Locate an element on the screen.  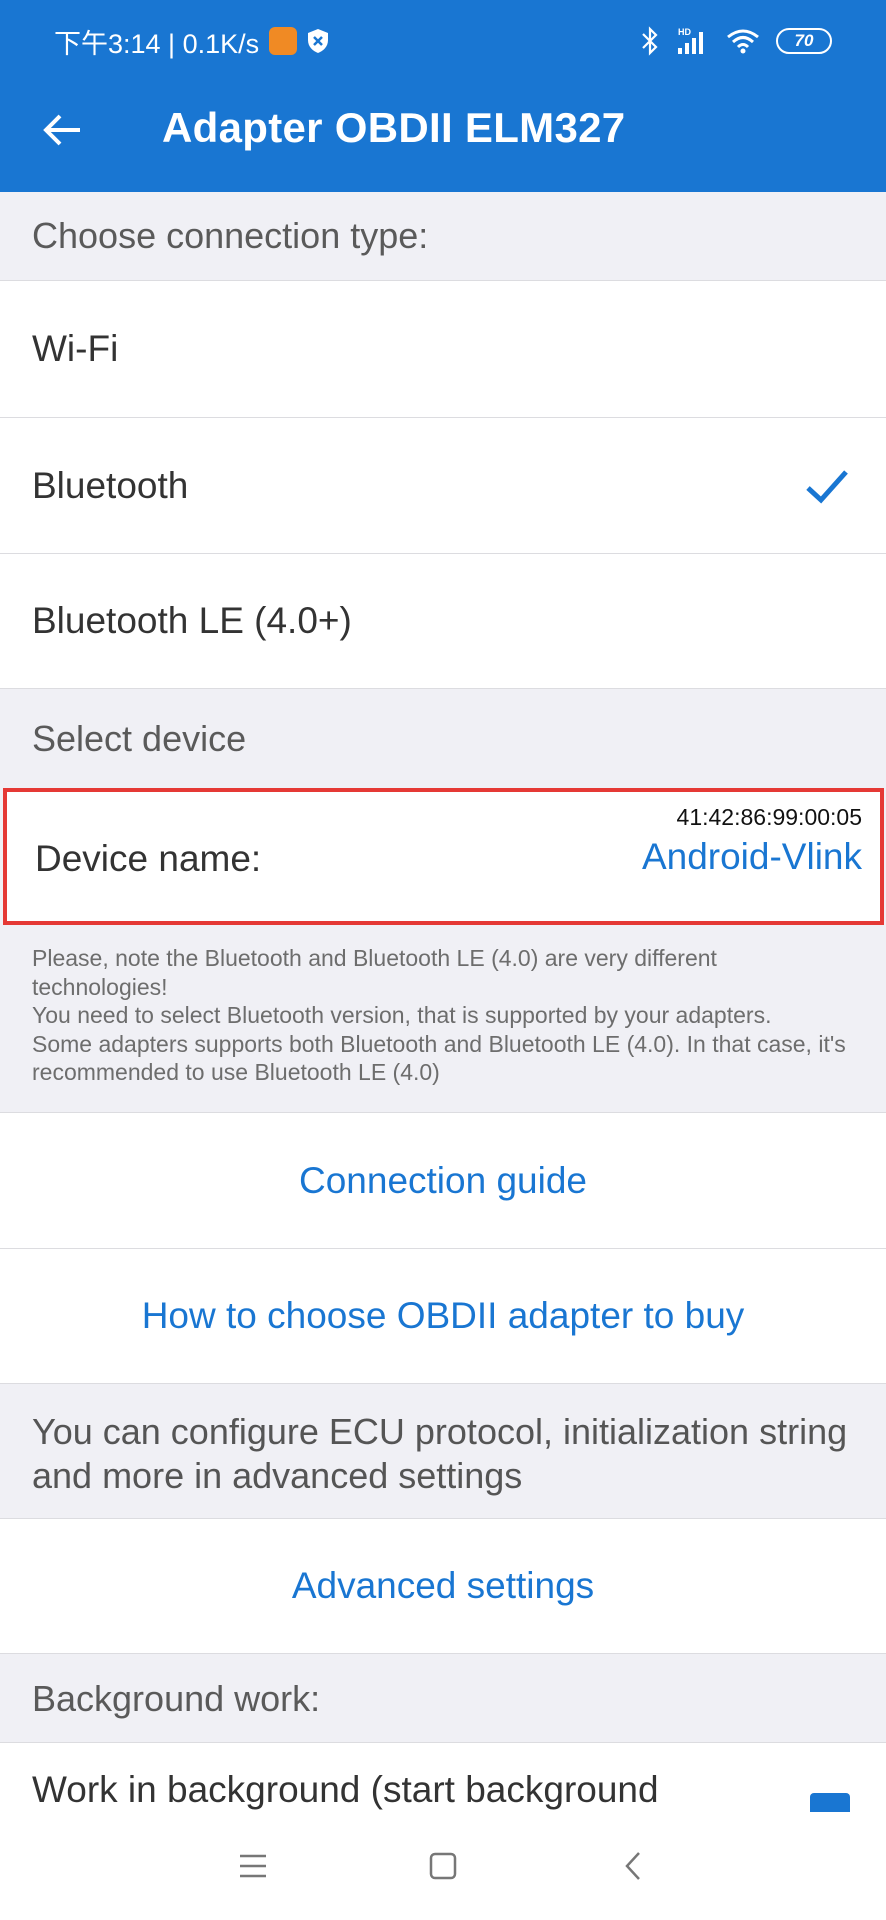
connection-type-header: Choose connection type: is located at coordinates (443, 236).